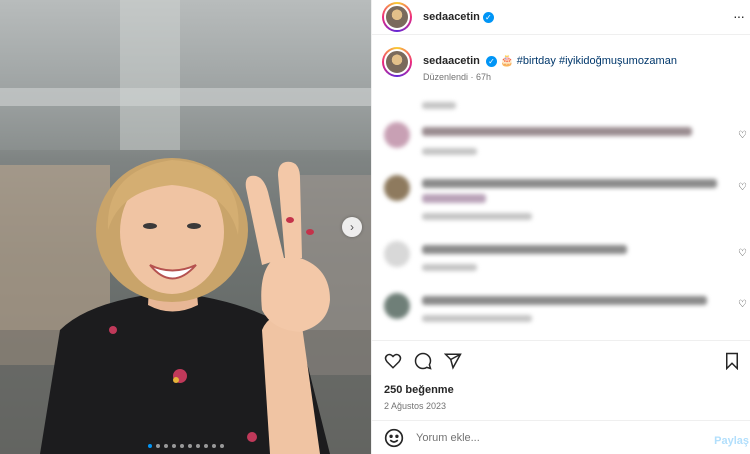 The image size is (750, 454). Describe the element at coordinates (453, 361) in the screenshot. I see `share-icon` at that location.